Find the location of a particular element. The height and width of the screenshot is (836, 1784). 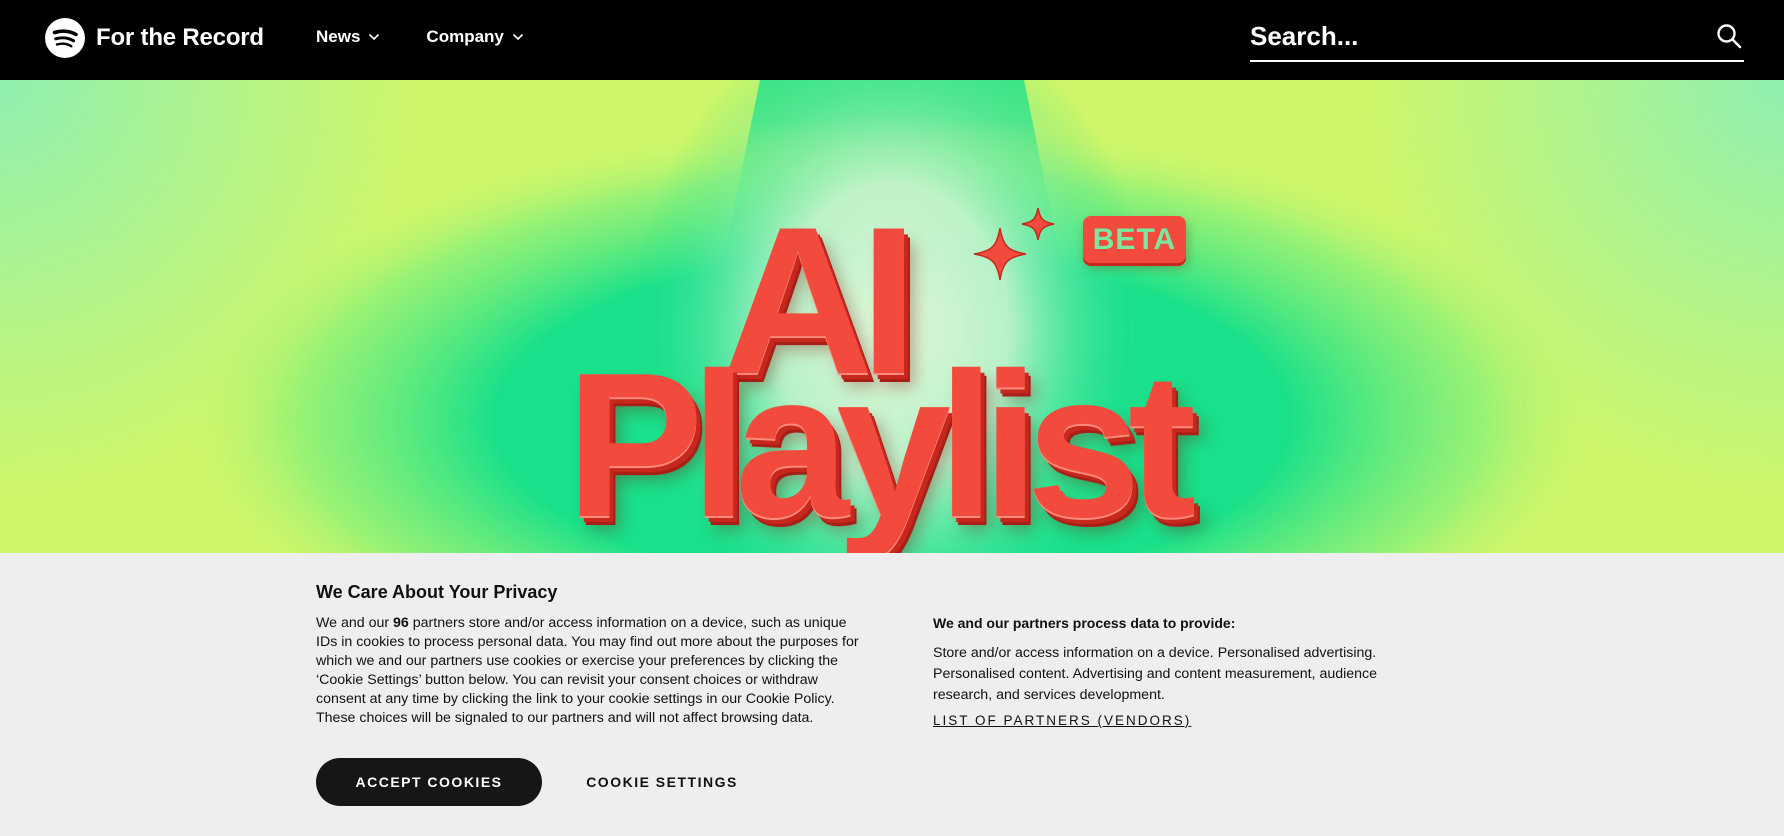

beta-label: BETA is located at coordinates (1134, 239).